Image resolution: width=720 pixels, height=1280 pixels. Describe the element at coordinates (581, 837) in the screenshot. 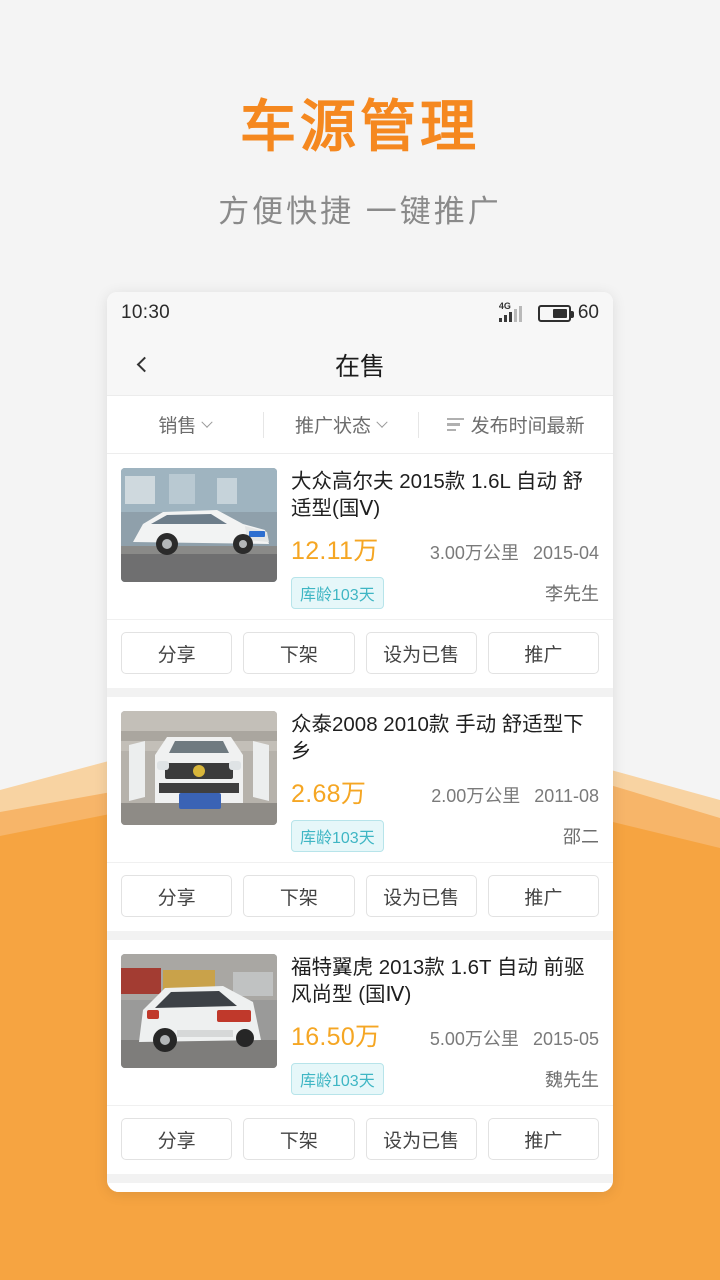

I see `car-seller: 邵二` at that location.